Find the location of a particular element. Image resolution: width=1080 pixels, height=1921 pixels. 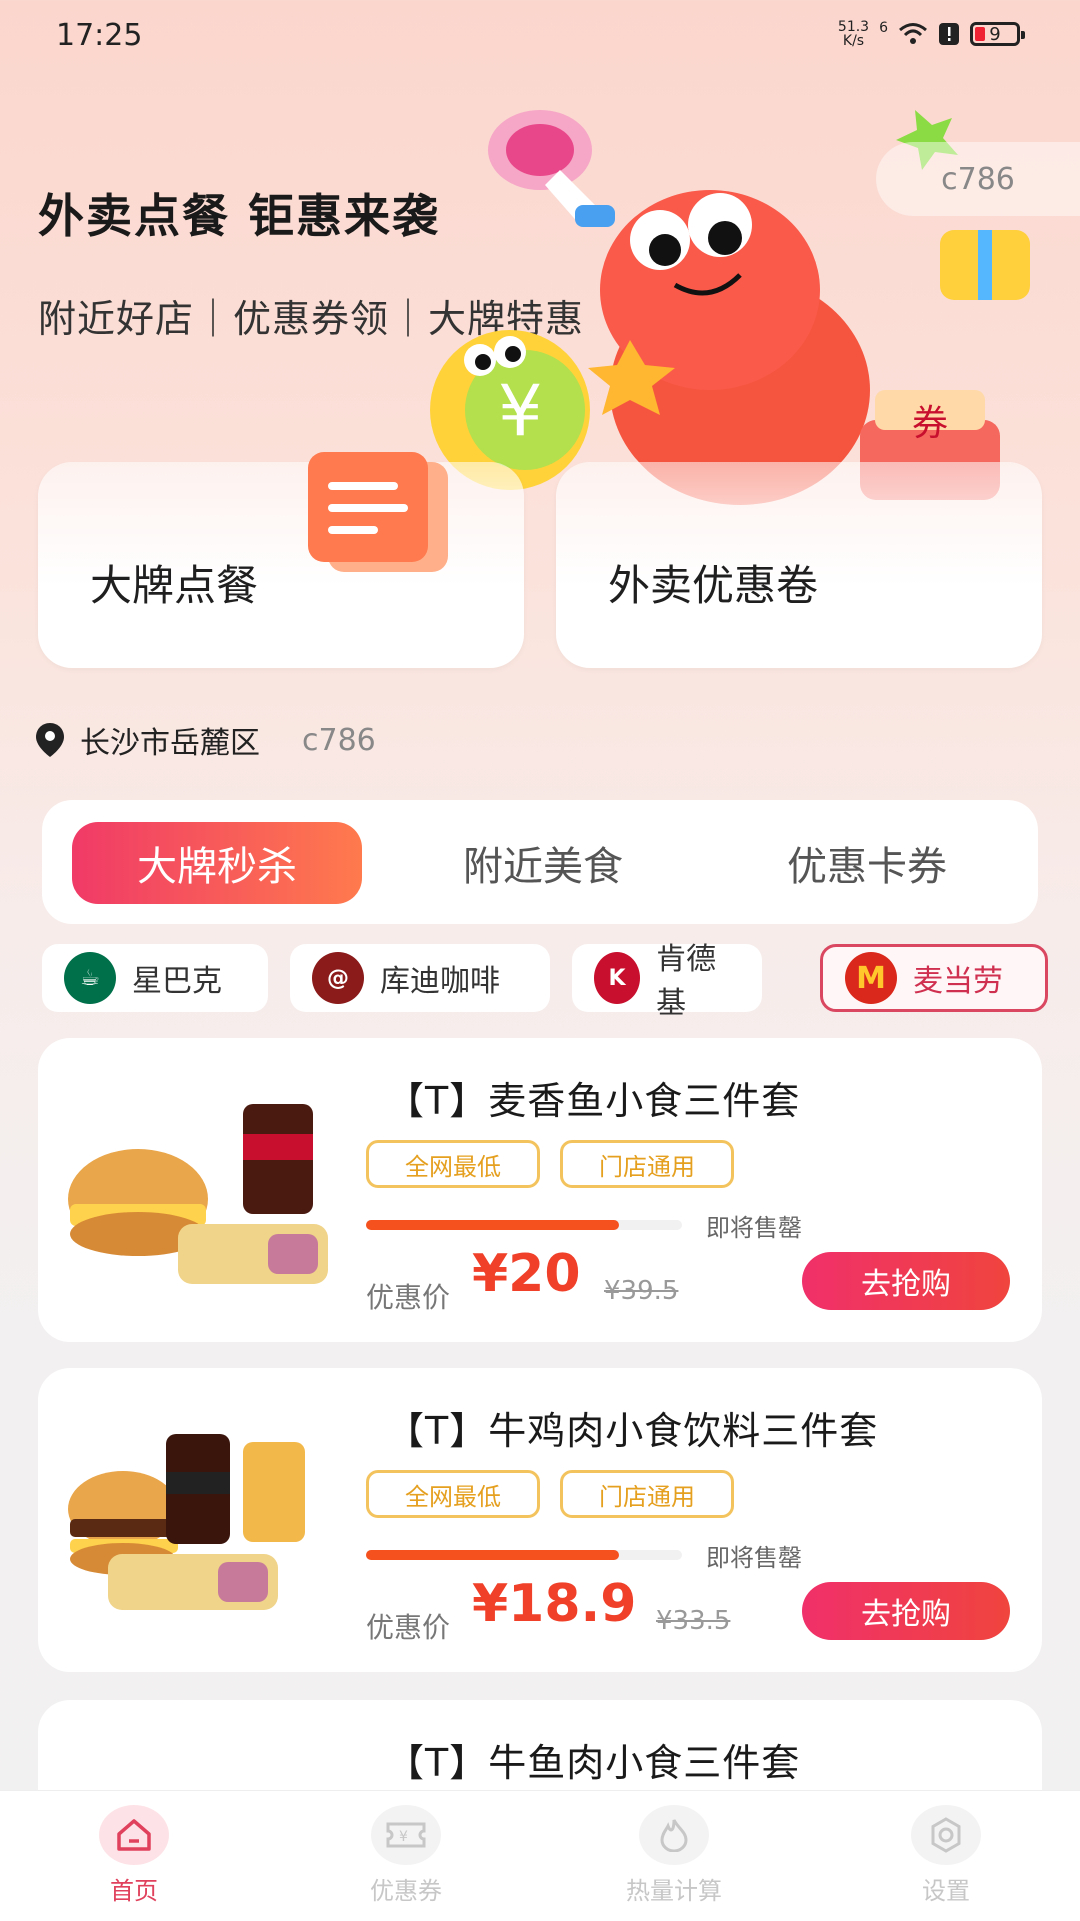

brand-chip-mcdonalds: M 麦当劳 is located at coordinates (934, 978).